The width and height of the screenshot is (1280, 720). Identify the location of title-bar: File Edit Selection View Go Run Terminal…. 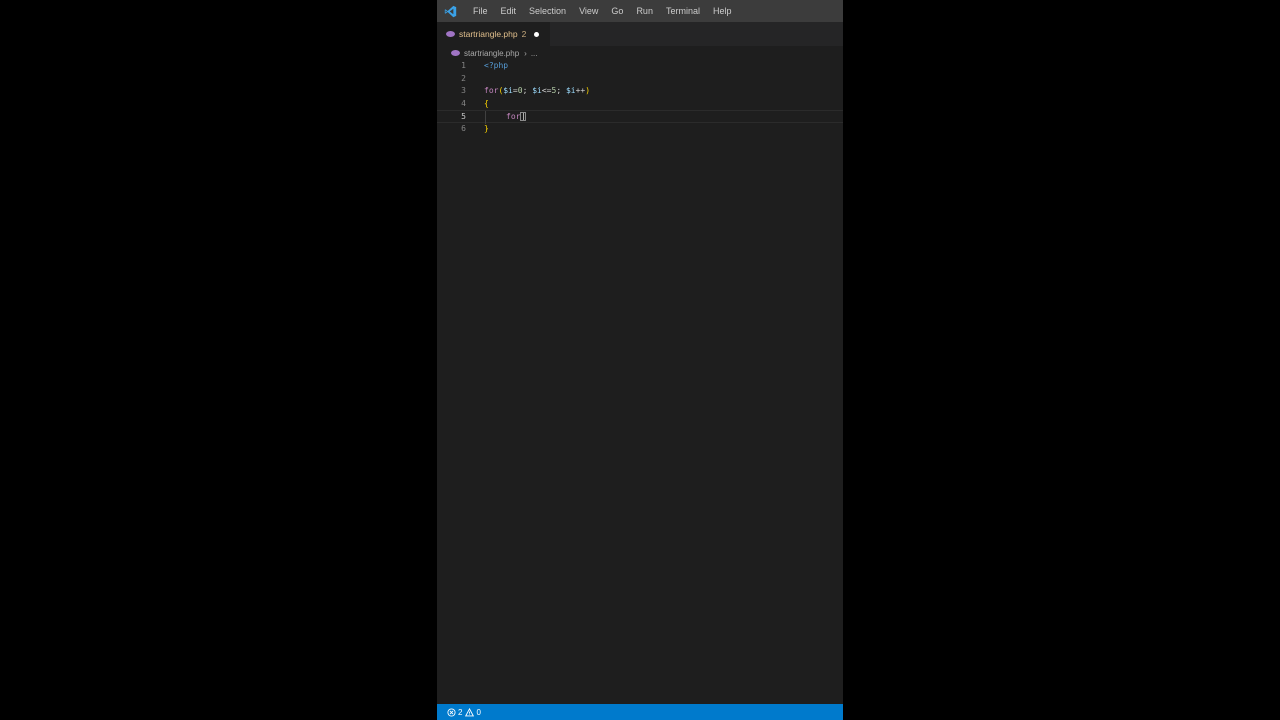
(640, 11).